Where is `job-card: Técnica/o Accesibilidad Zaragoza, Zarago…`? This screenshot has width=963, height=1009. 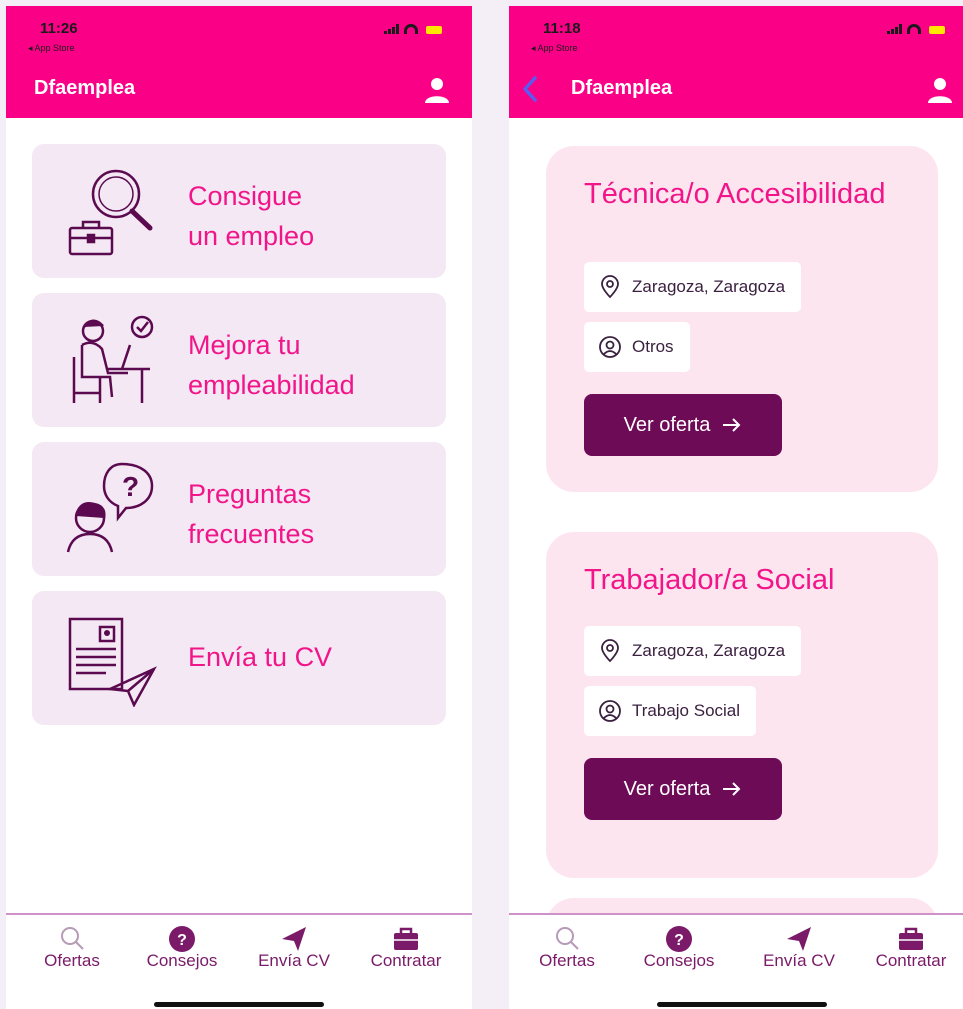 job-card: Técnica/o Accesibilidad Zaragoza, Zarago… is located at coordinates (742, 319).